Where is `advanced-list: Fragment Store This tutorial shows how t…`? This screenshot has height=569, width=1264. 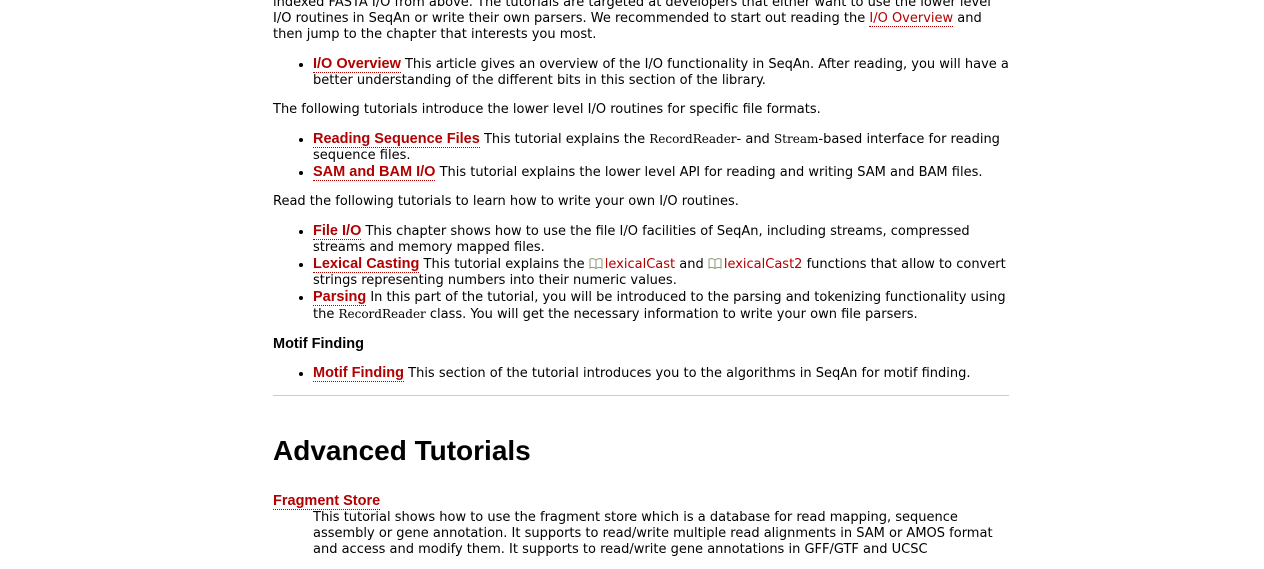 advanced-list: Fragment Store This tutorial shows how t… is located at coordinates (641, 525).